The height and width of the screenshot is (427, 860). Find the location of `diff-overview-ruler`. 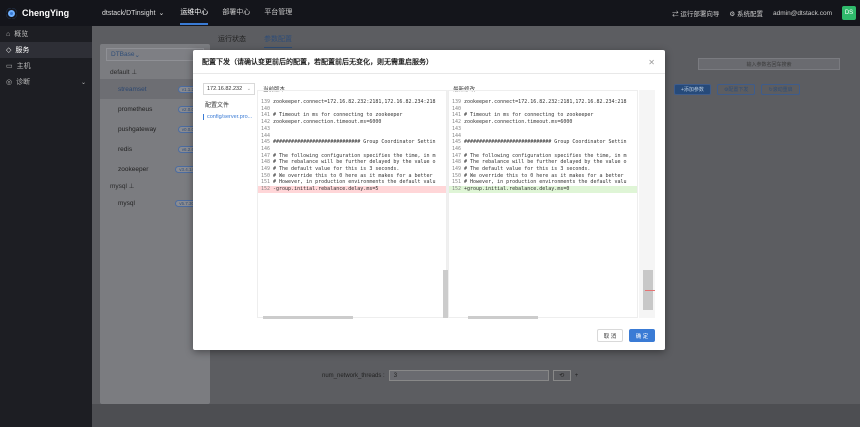

diff-overview-ruler is located at coordinates (647, 204).